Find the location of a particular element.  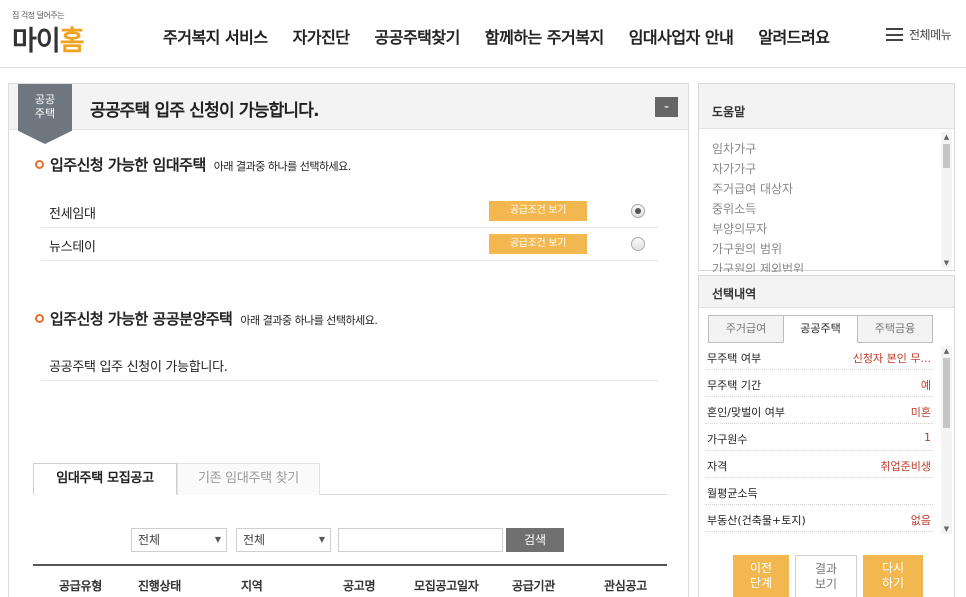

column-header-favorite: 관심공고 is located at coordinates (625, 586).